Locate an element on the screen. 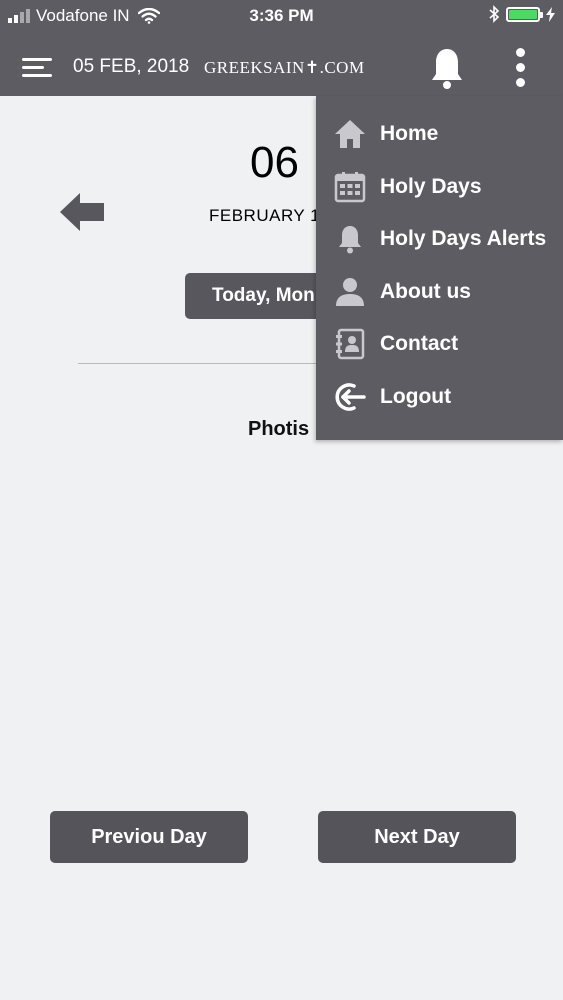  menu-label-logout: Logout is located at coordinates (416, 396).